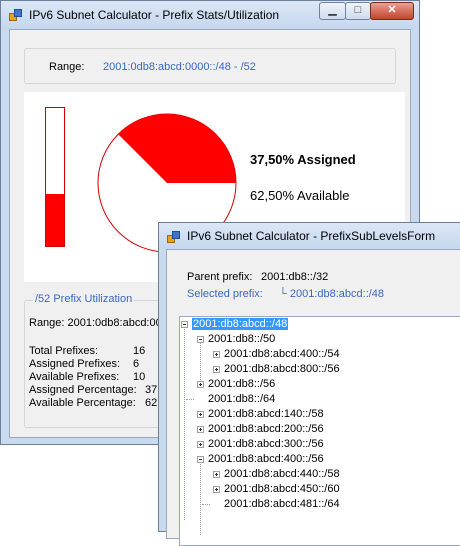 The width and height of the screenshot is (460, 546). I want to click on available-percentage-label: Available Percentage:, so click(82, 403).